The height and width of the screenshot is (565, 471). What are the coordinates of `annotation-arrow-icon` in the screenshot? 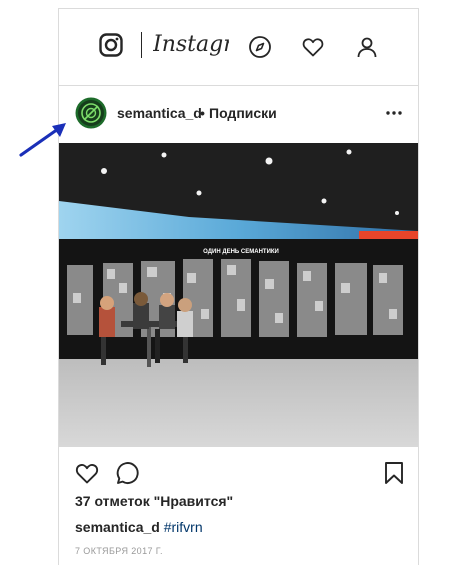 It's located at (42, 140).